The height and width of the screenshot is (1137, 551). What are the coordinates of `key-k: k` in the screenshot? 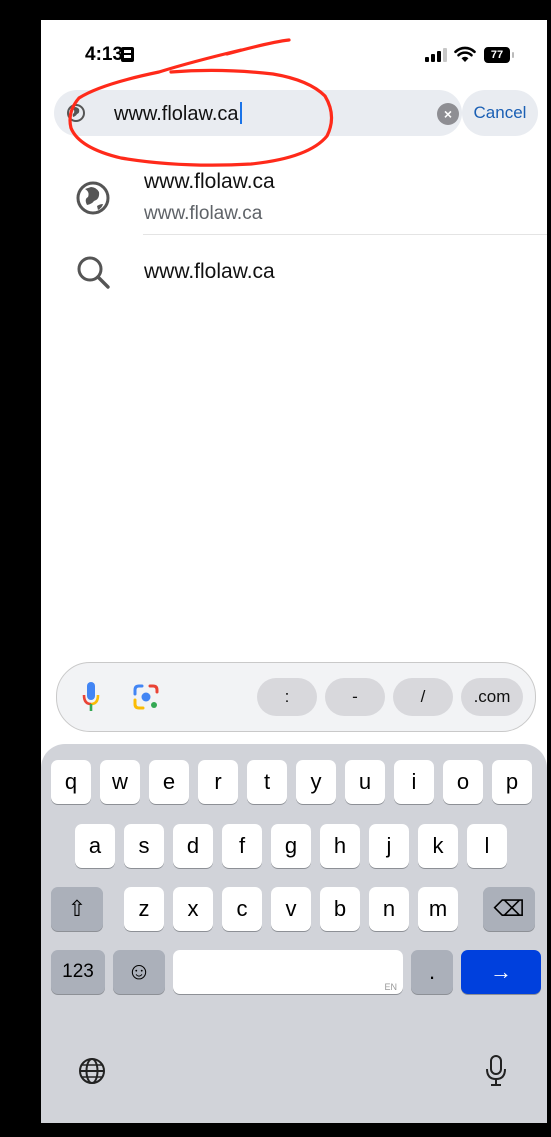 It's located at (438, 846).